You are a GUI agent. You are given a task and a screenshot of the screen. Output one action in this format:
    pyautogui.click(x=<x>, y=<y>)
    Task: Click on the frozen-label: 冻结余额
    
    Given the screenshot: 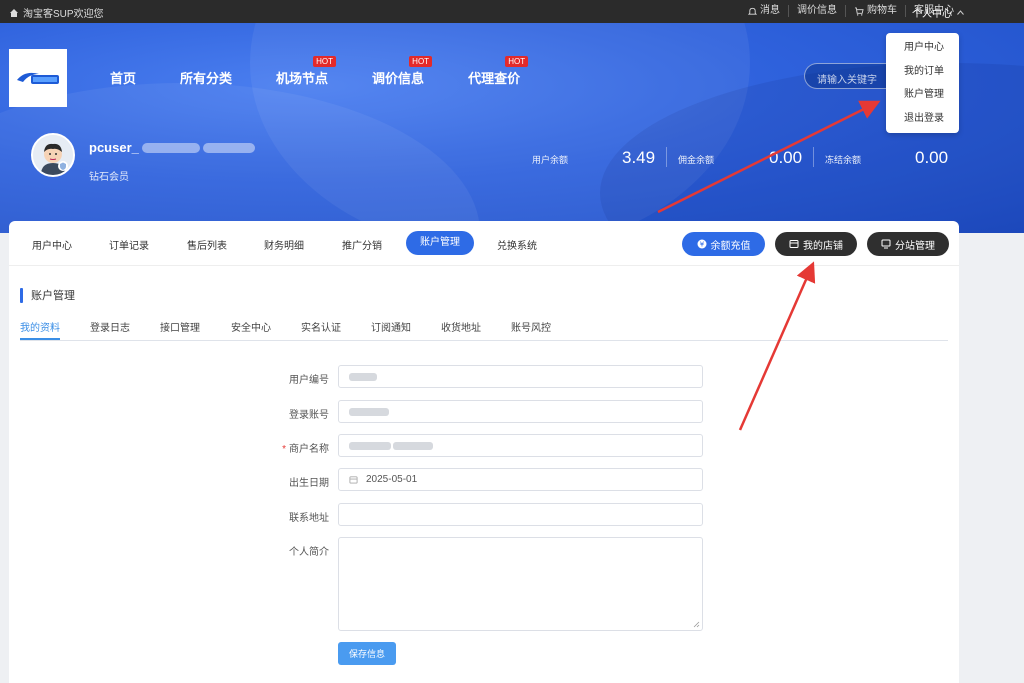 What is the action you would take?
    pyautogui.click(x=843, y=160)
    